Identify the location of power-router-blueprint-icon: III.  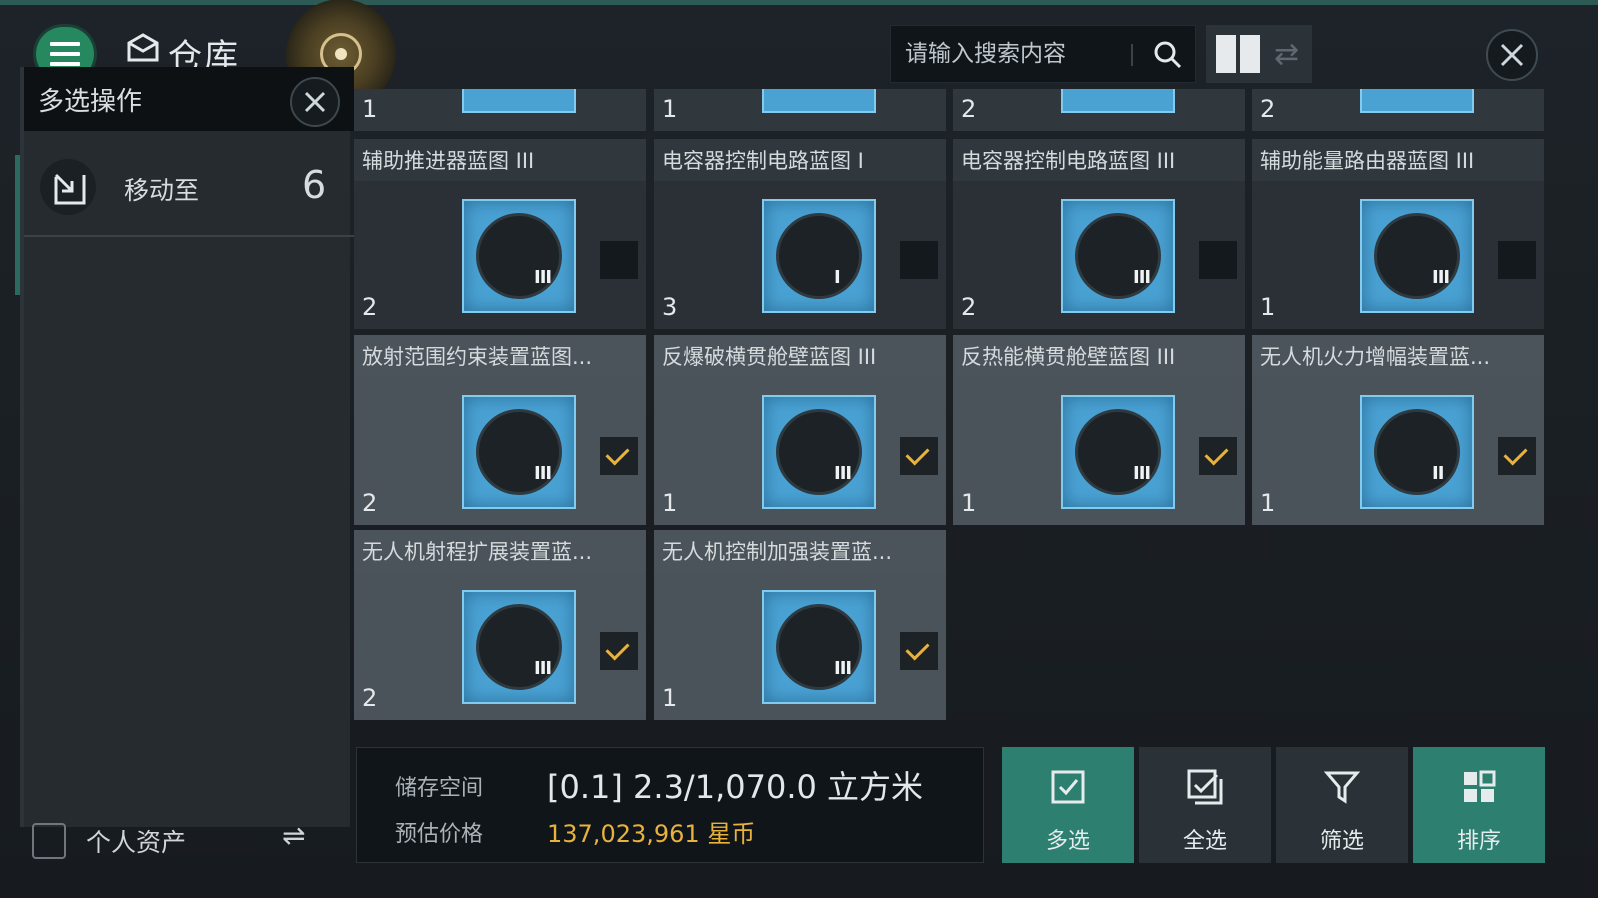
(1417, 256).